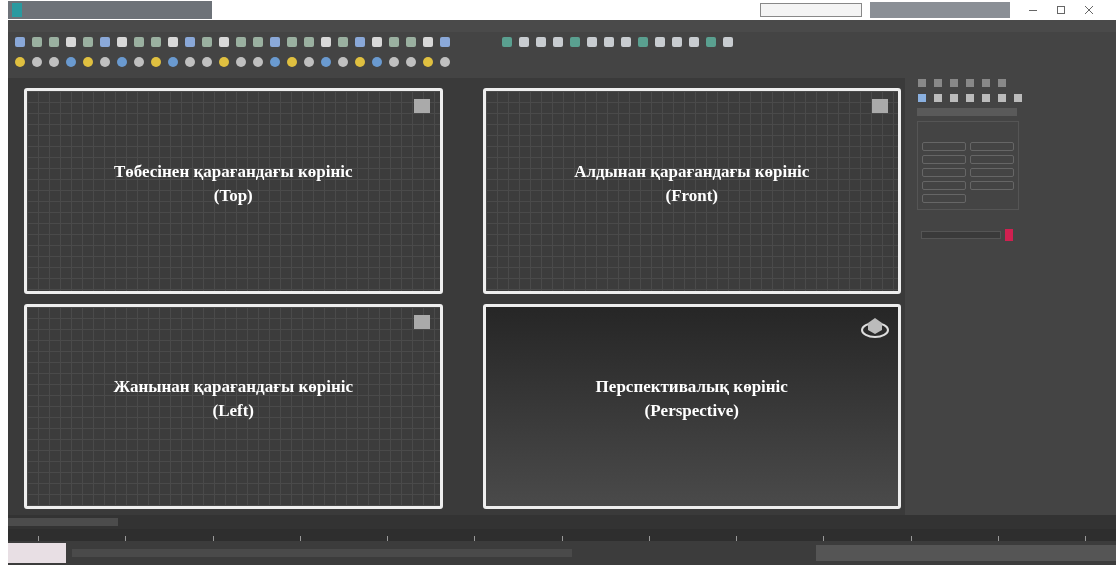 The height and width of the screenshot is (565, 1116). What do you see at coordinates (1089, 10) in the screenshot?
I see `close-icon` at bounding box center [1089, 10].